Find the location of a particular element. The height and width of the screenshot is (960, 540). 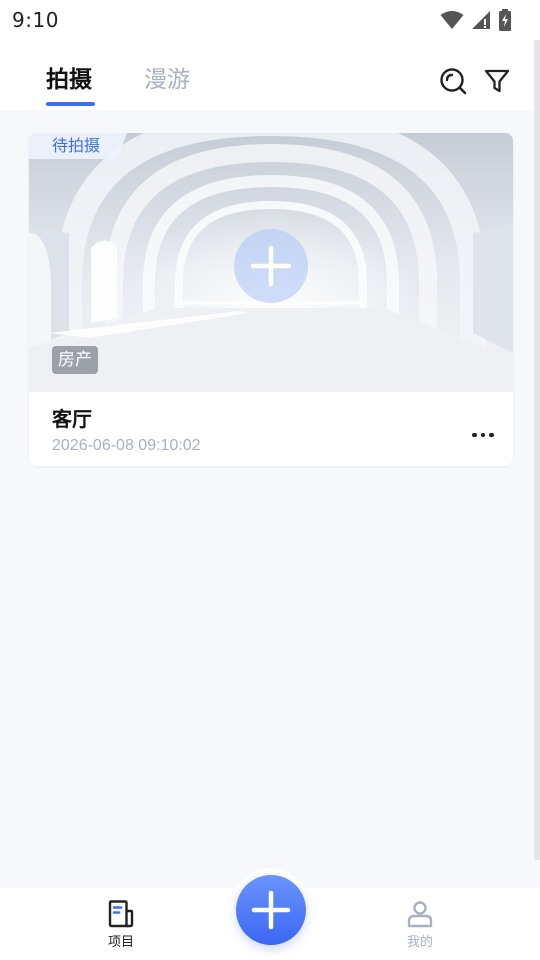

search-icon is located at coordinates (453, 81).